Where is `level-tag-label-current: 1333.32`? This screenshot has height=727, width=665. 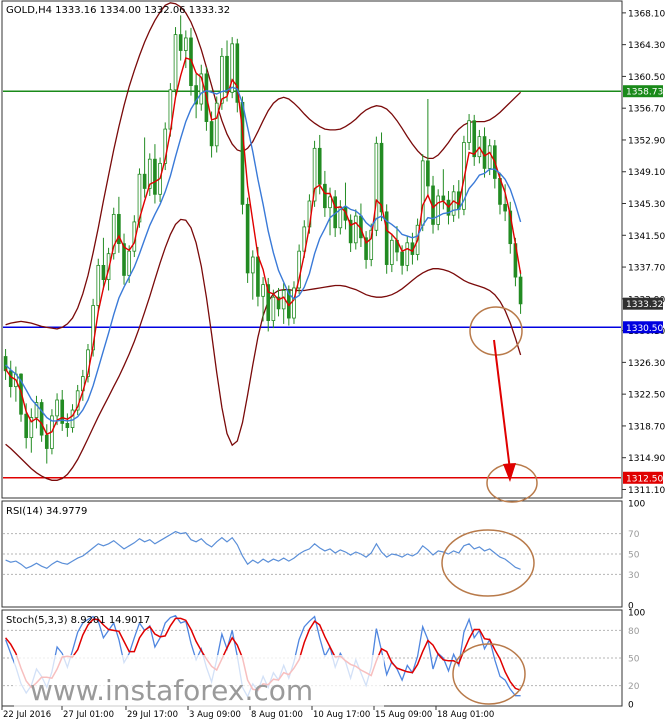 level-tag-label-current: 1333.32 is located at coordinates (644, 305).